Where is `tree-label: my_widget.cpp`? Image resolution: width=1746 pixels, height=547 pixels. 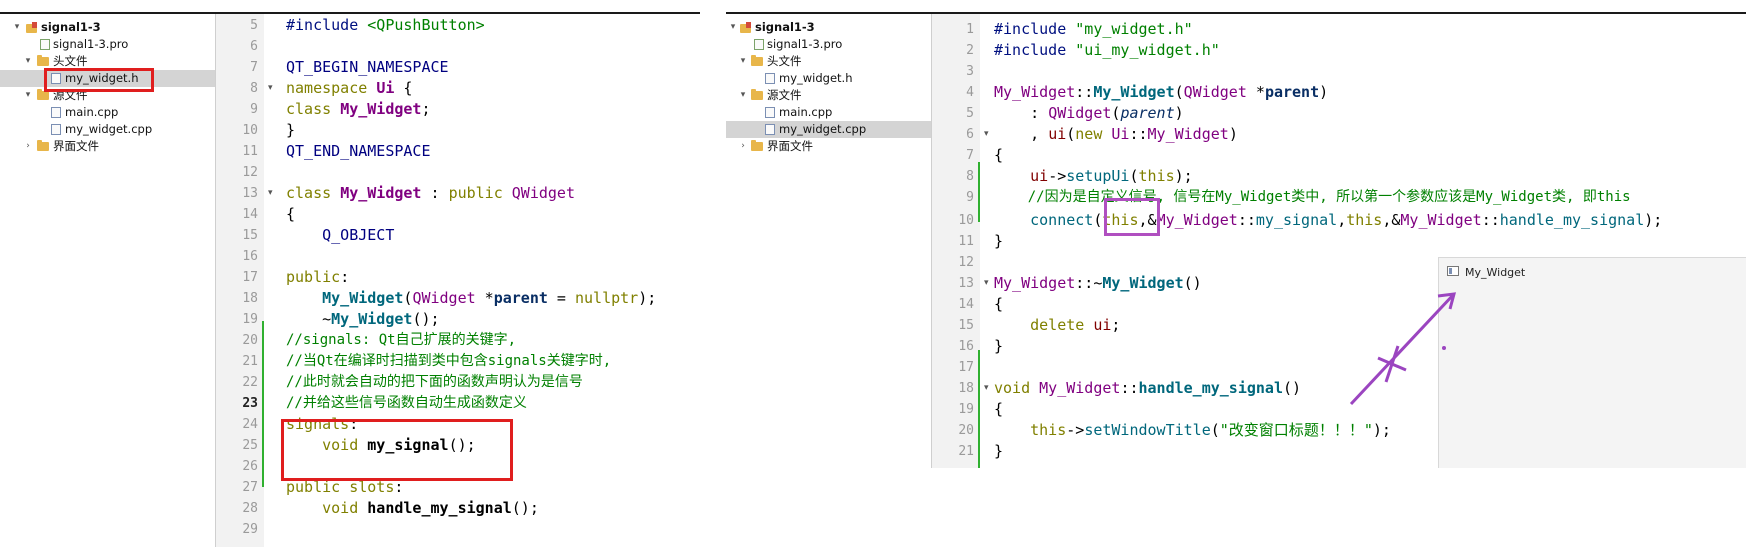 tree-label: my_widget.cpp is located at coordinates (109, 129).